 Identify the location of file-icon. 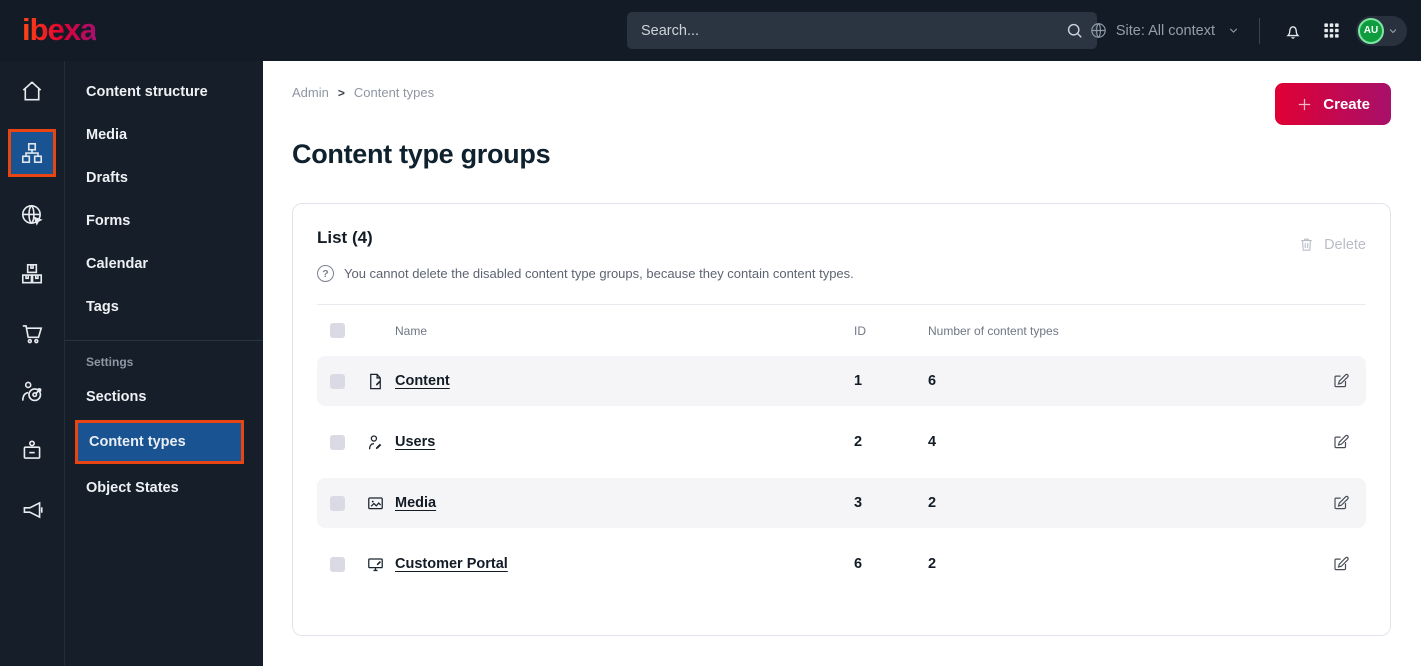
(380, 381).